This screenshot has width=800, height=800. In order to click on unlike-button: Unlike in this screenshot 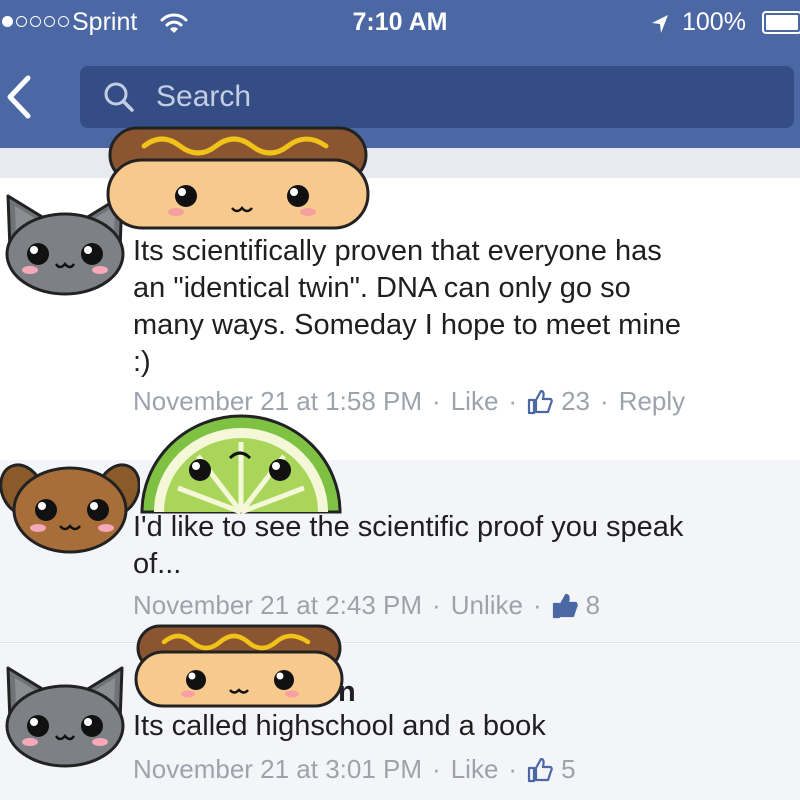, I will do `click(487, 605)`.